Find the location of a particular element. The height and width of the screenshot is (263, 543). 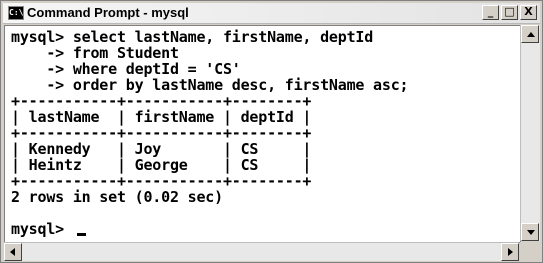

text-cursor is located at coordinates (81, 234).